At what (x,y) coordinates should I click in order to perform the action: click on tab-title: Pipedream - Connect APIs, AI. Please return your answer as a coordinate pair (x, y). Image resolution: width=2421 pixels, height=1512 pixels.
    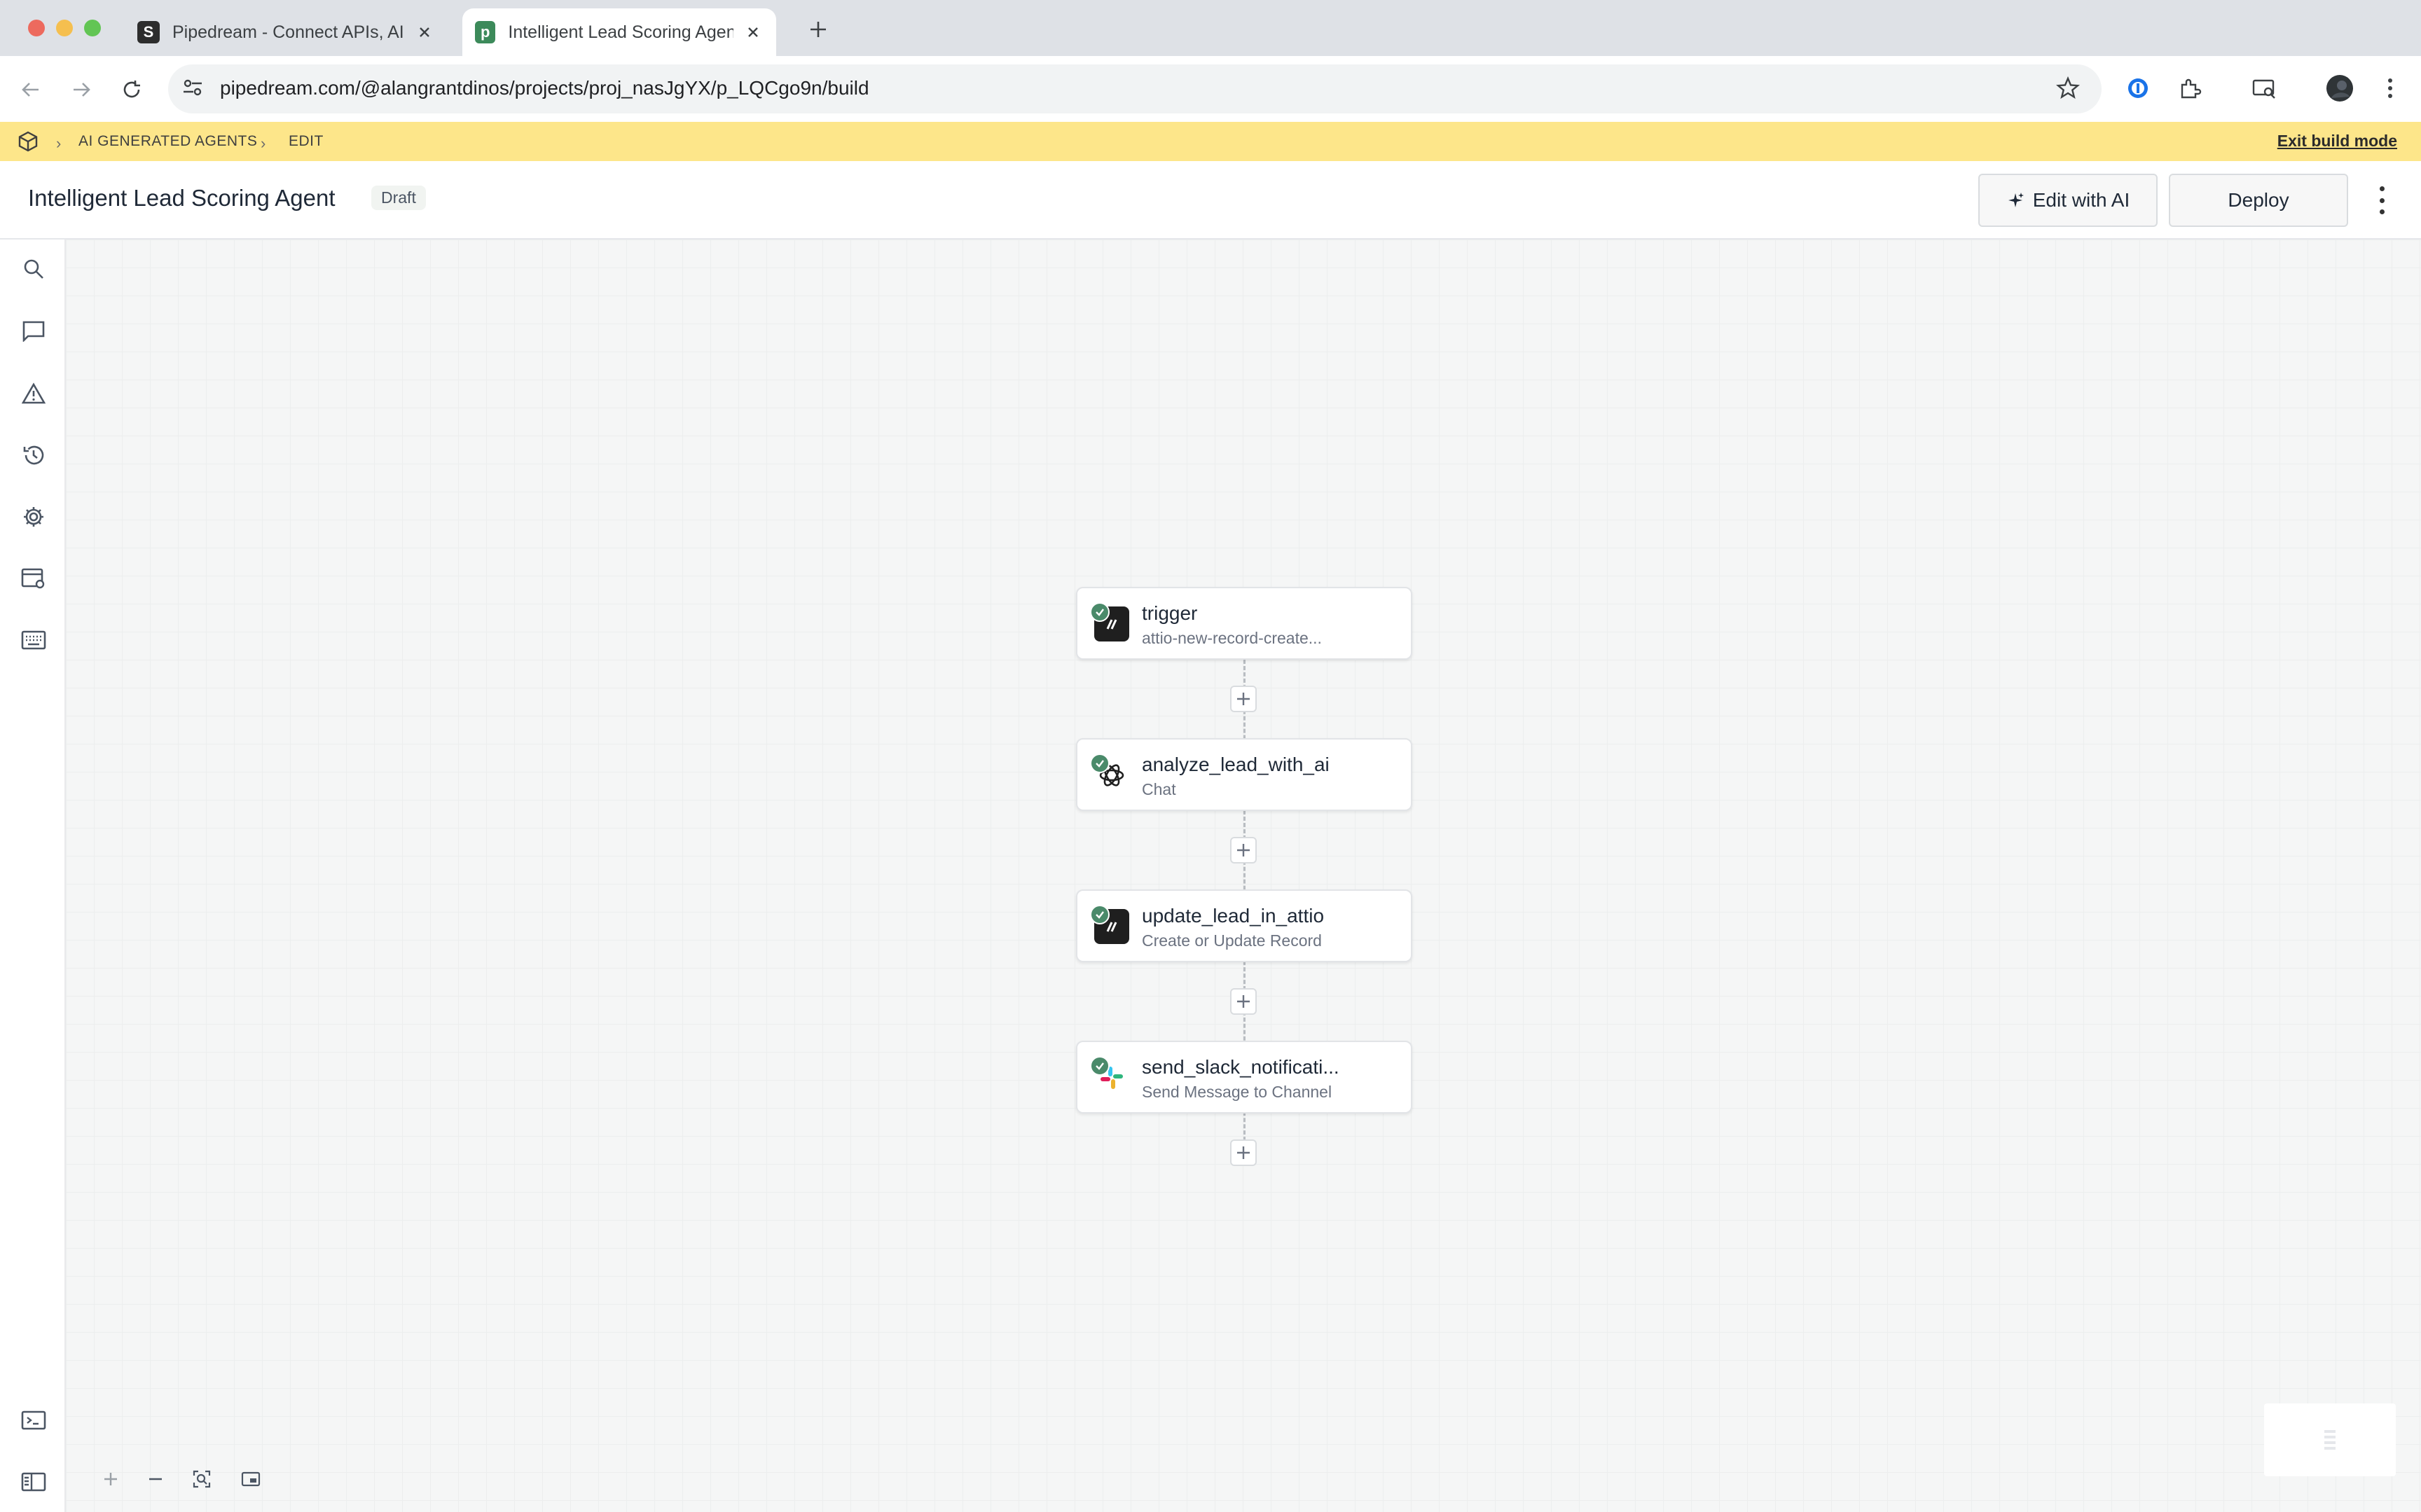
    Looking at the image, I should click on (288, 32).